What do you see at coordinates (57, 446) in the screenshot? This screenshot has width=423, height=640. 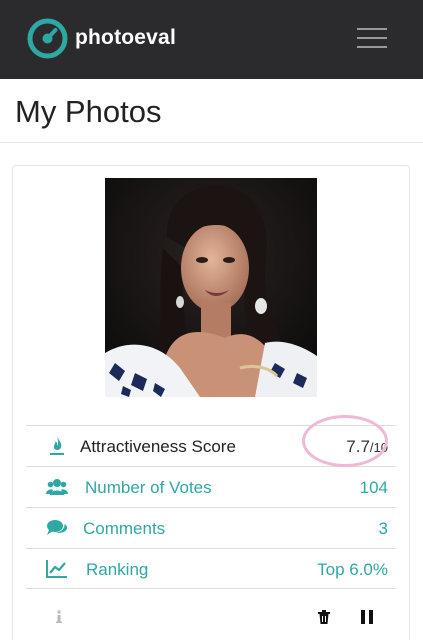 I see `flame-icon` at bounding box center [57, 446].